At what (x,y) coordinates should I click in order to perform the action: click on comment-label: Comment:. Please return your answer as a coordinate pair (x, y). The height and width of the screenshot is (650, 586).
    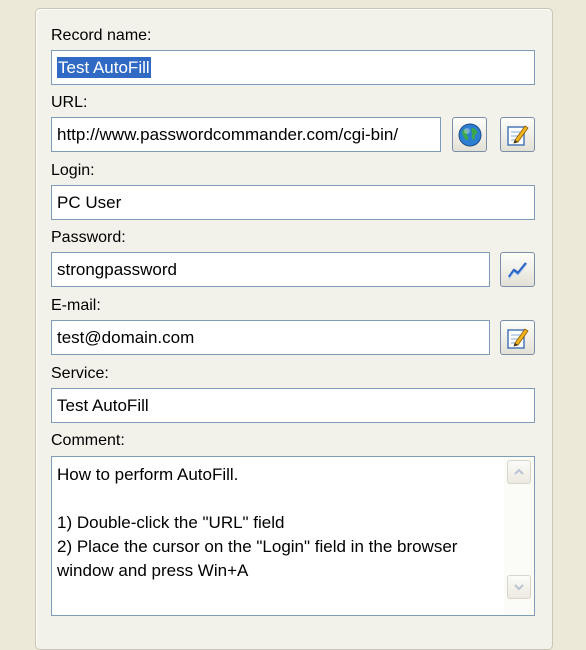
    Looking at the image, I should click on (88, 440).